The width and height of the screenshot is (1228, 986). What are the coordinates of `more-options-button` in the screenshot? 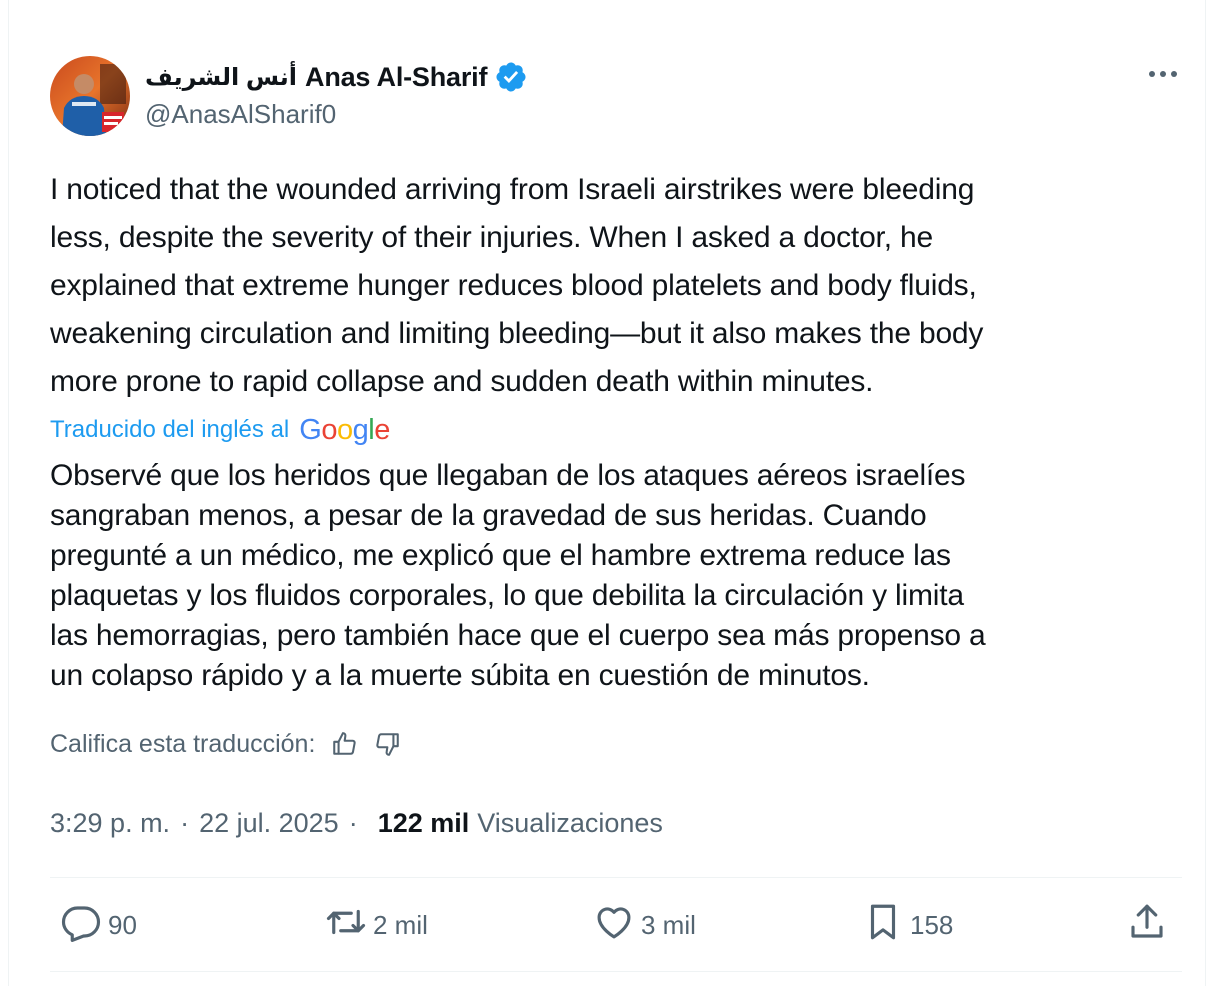 It's located at (1163, 75).